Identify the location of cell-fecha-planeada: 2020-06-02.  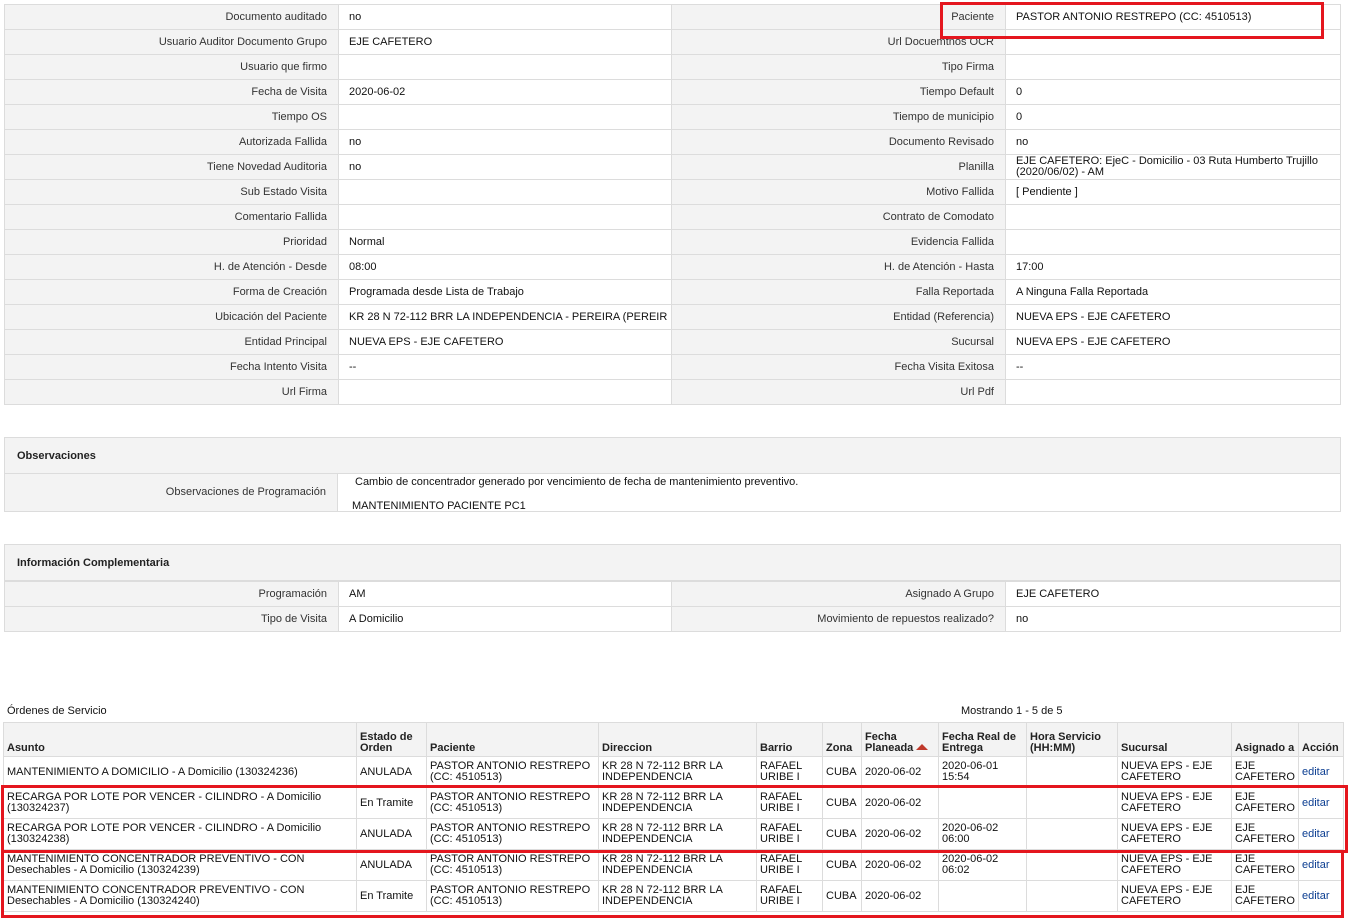
(900, 772).